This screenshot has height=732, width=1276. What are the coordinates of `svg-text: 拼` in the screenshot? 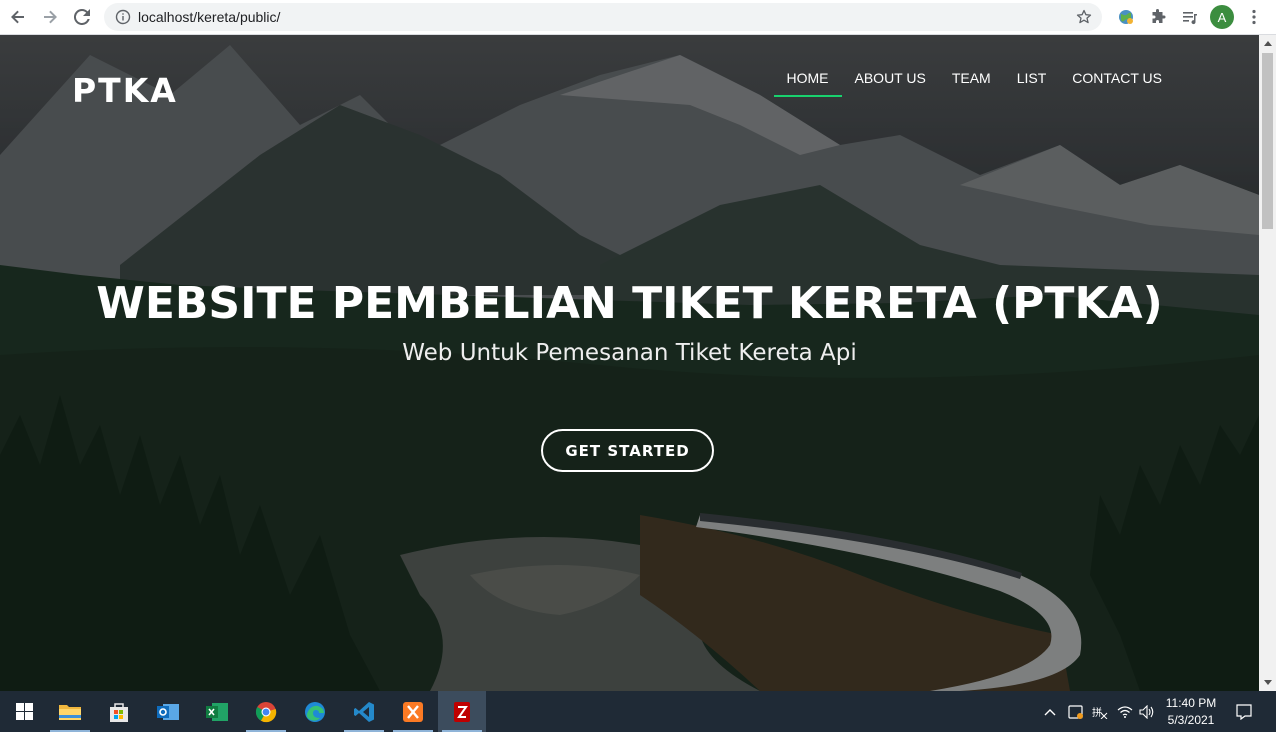 It's located at (1097, 712).